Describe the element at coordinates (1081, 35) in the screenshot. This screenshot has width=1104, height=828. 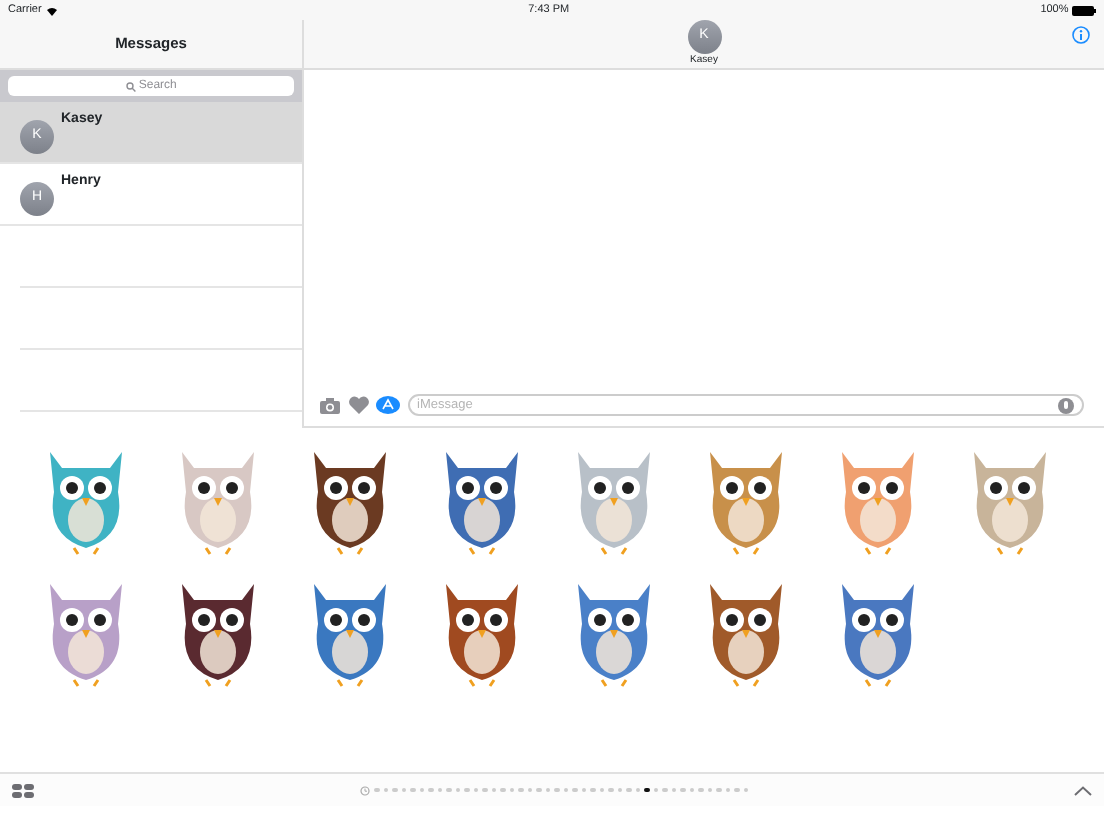
I see `info-icon` at that location.